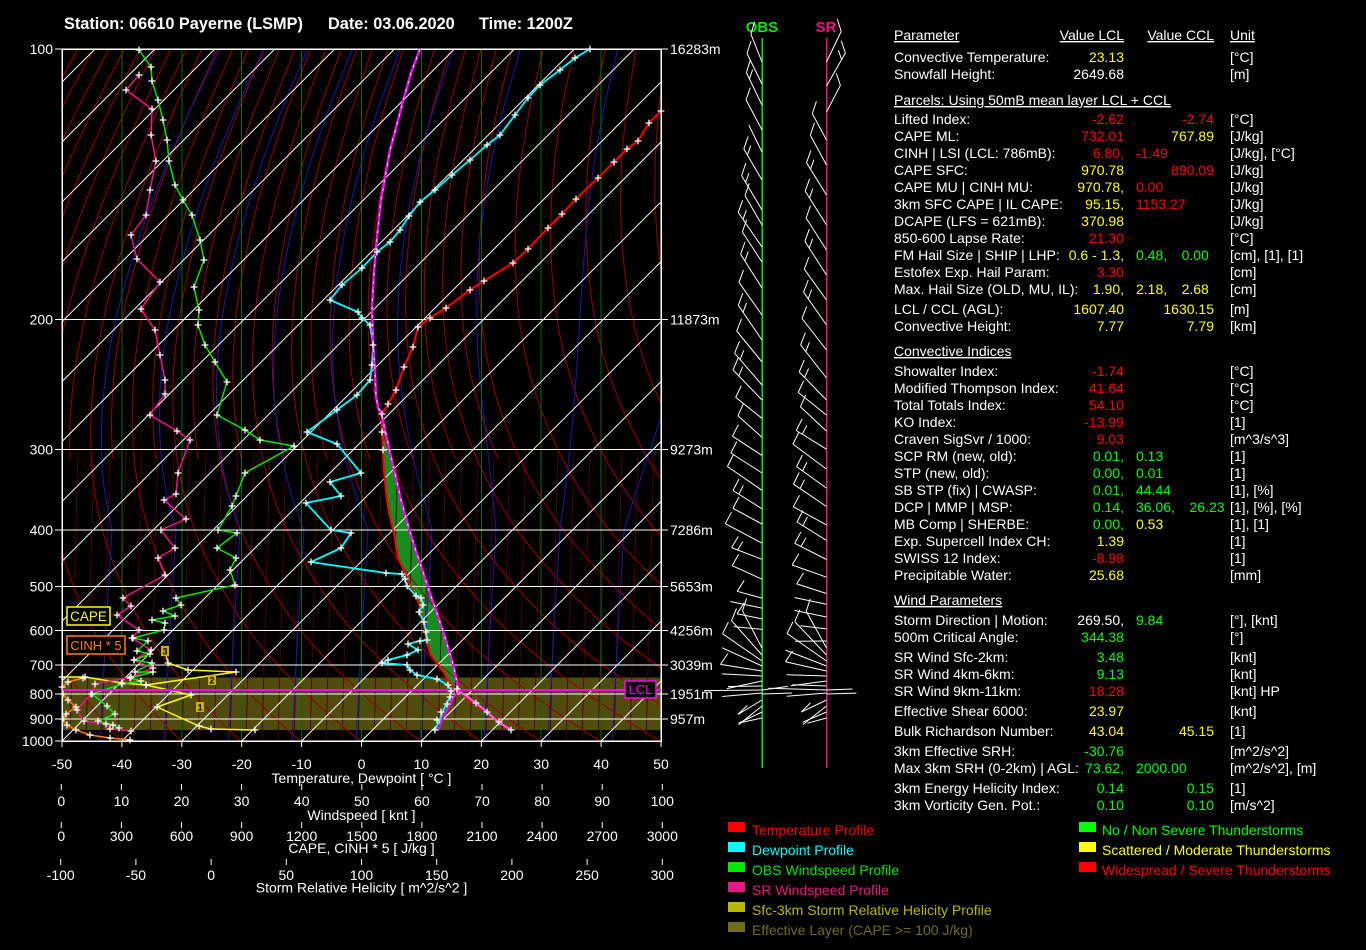 This screenshot has width=1366, height=950. I want to click on svg-text: Value LCL, so click(1092, 35).